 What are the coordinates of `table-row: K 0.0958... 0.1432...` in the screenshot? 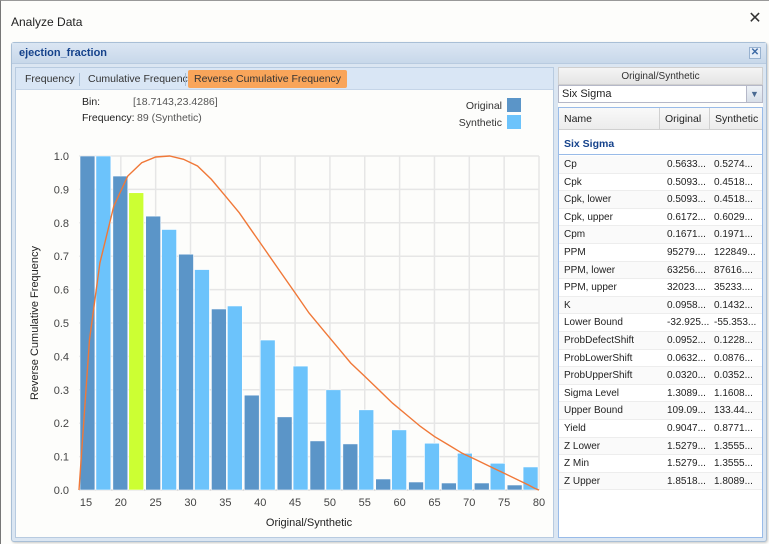 It's located at (660, 305).